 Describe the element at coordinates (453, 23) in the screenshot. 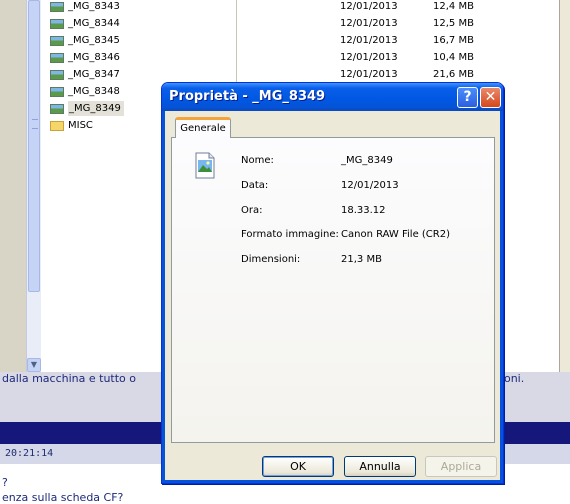

I see `file-size: 12,5 MB` at that location.